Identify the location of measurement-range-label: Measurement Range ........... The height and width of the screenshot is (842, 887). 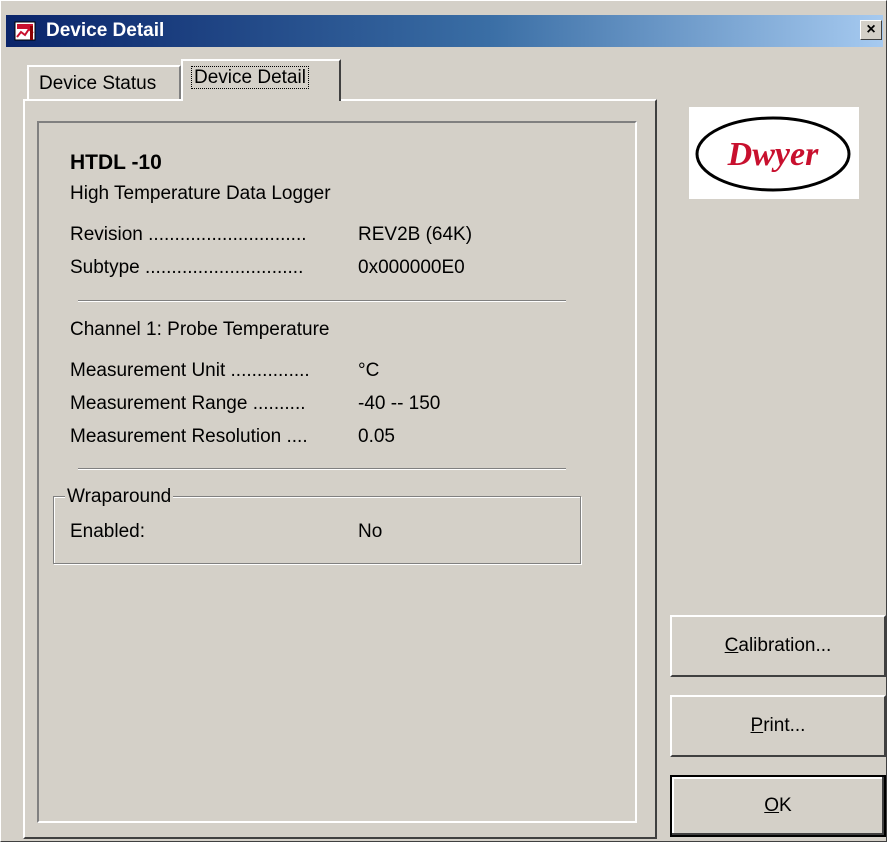
(188, 403).